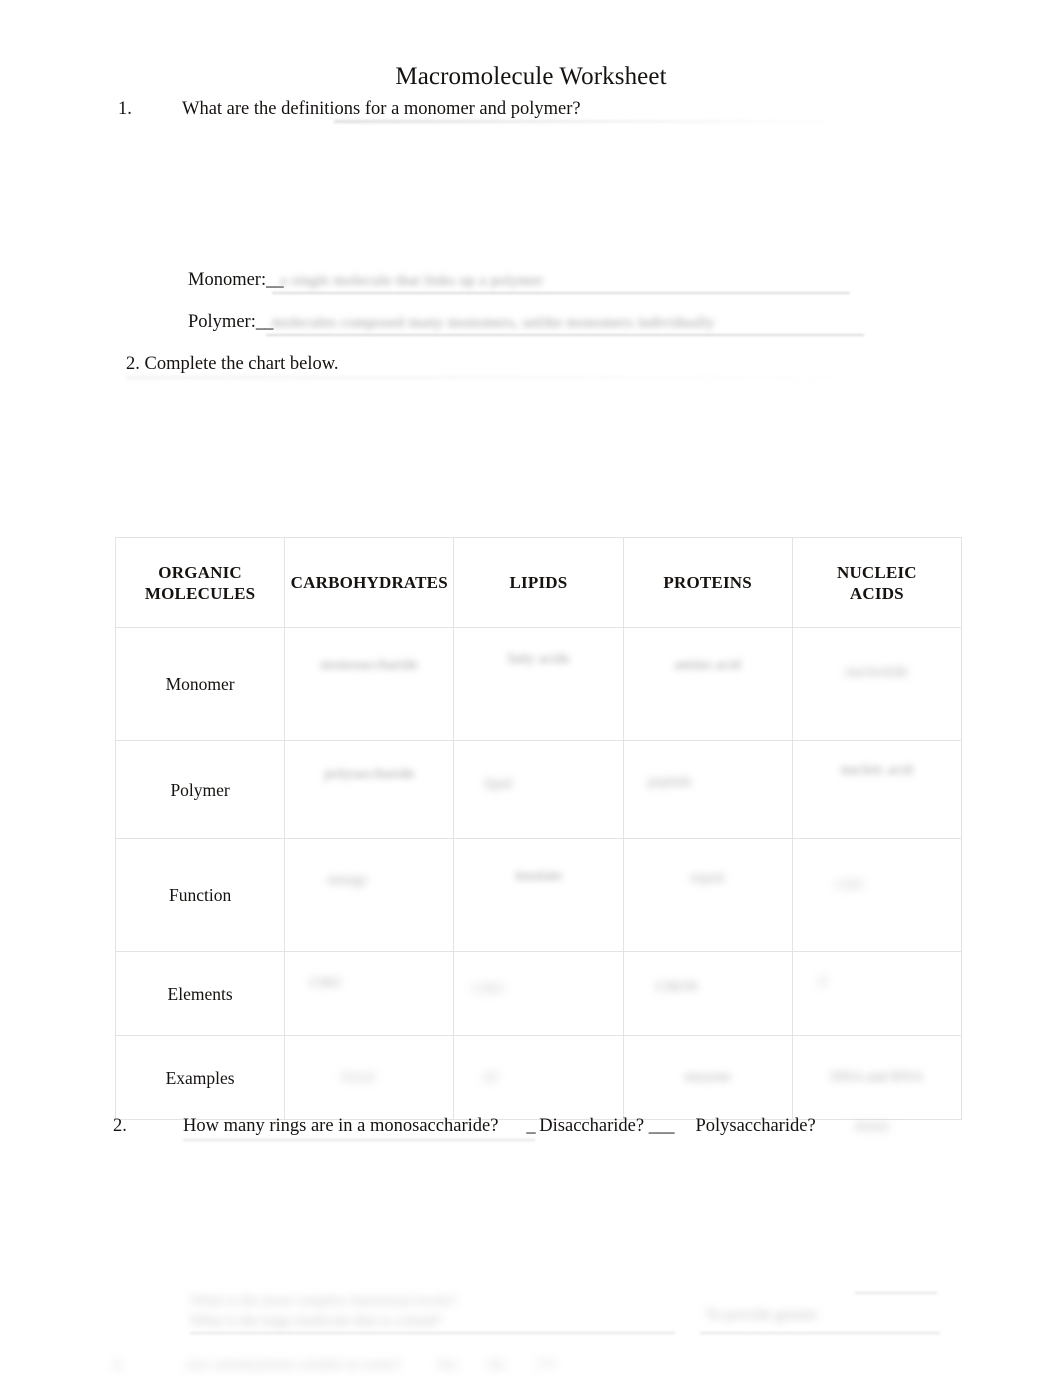 This screenshot has height=1377, width=1062. I want to click on monomer-answer-underline, so click(561, 293).